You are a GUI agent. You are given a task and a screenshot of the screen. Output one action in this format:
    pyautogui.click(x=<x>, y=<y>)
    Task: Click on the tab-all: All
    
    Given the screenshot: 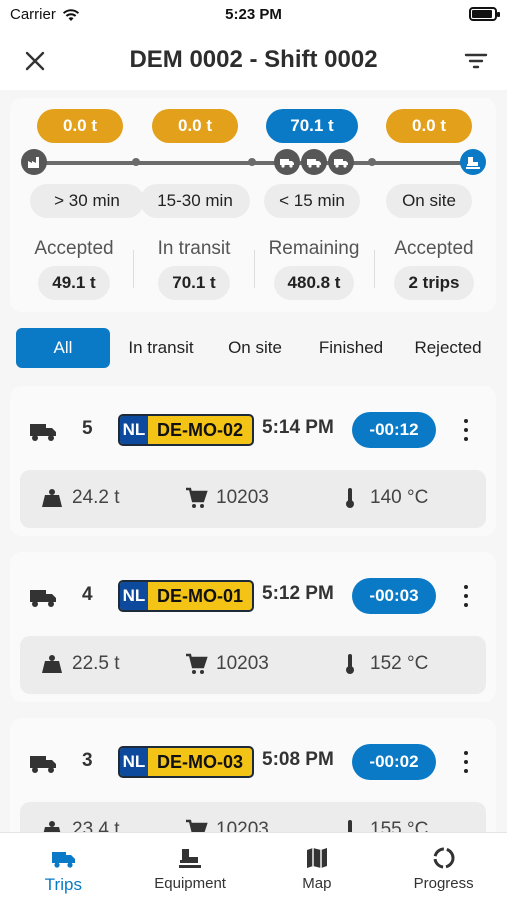 What is the action you would take?
    pyautogui.click(x=63, y=348)
    